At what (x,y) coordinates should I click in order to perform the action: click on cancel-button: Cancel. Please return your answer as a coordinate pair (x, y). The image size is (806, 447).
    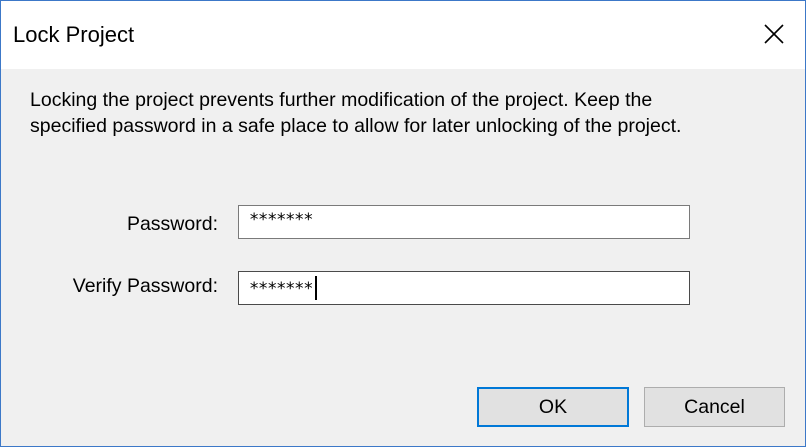
    Looking at the image, I should click on (714, 407).